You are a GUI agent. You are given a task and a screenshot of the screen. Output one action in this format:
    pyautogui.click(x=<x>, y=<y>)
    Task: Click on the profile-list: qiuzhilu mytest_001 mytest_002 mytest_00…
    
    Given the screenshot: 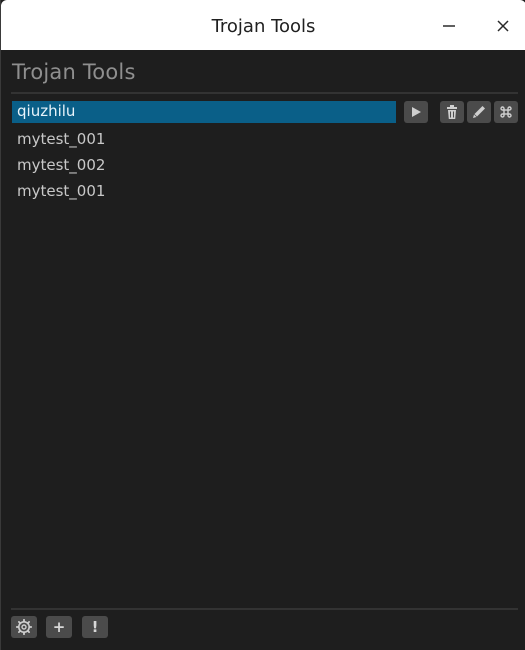 What is the action you would take?
    pyautogui.click(x=204, y=153)
    